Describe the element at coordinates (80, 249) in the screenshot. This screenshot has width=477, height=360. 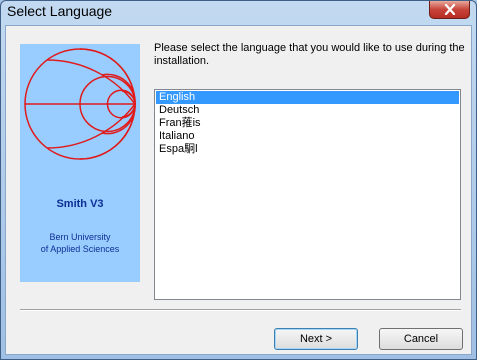
I see `organization-line-2: of Applied Sciences` at that location.